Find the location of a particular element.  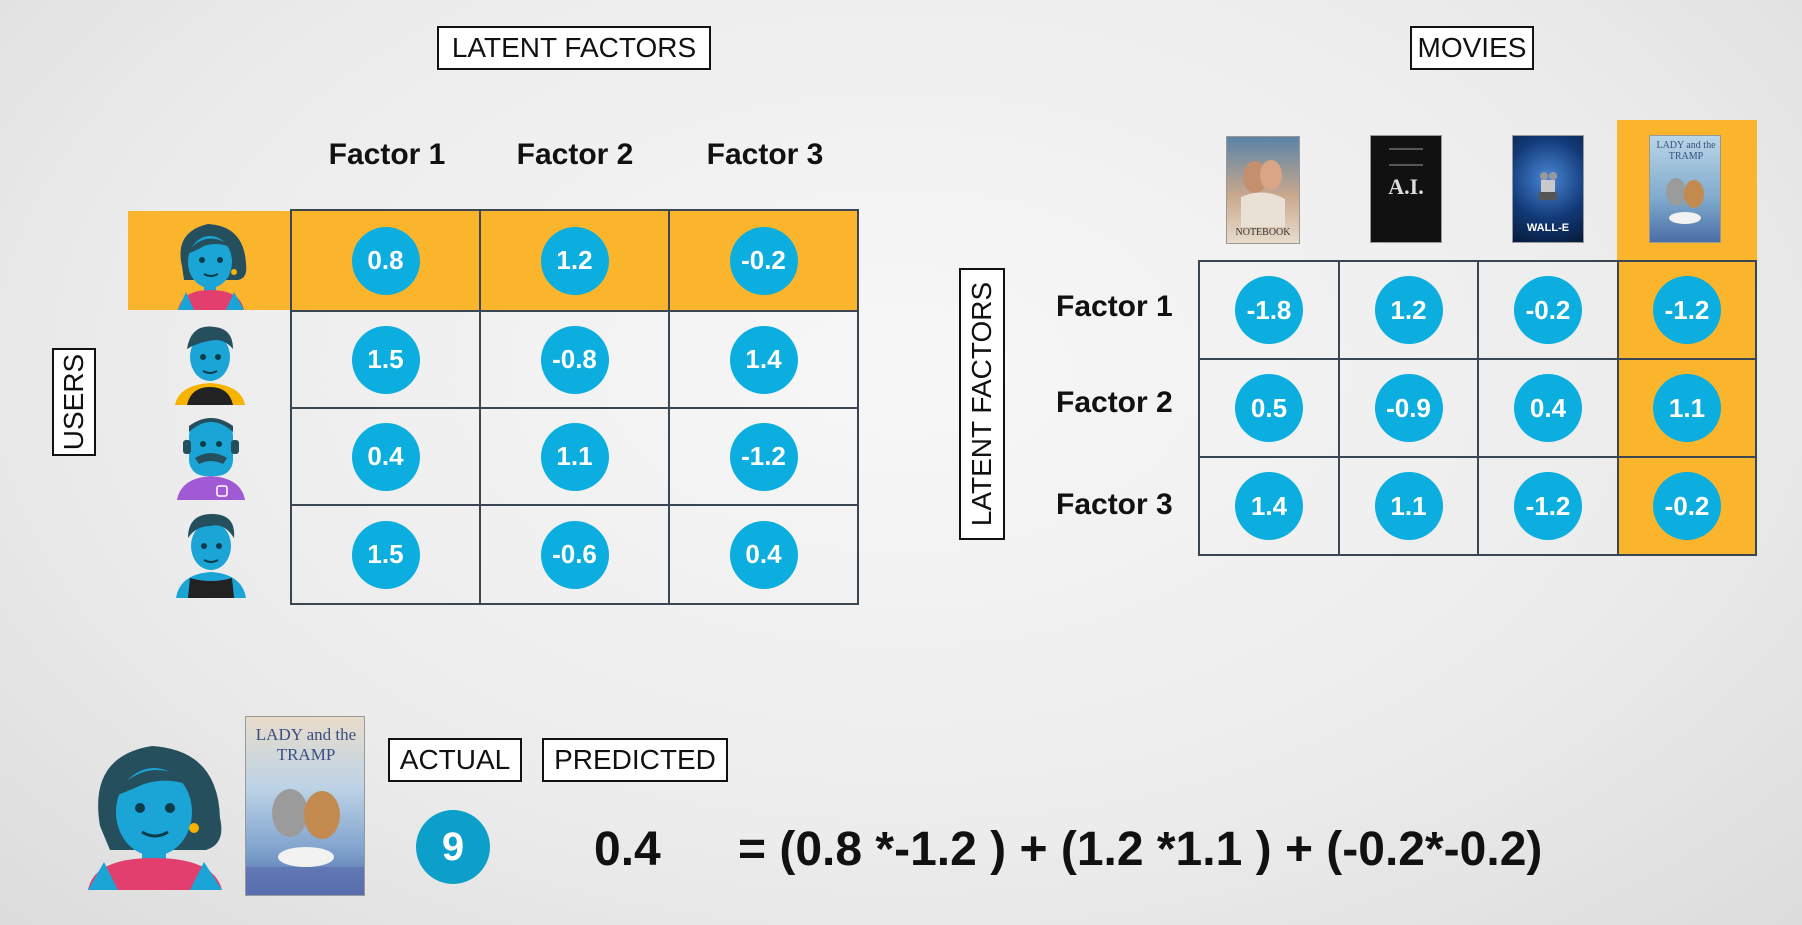

value-bubble: -0.8 is located at coordinates (574, 359).